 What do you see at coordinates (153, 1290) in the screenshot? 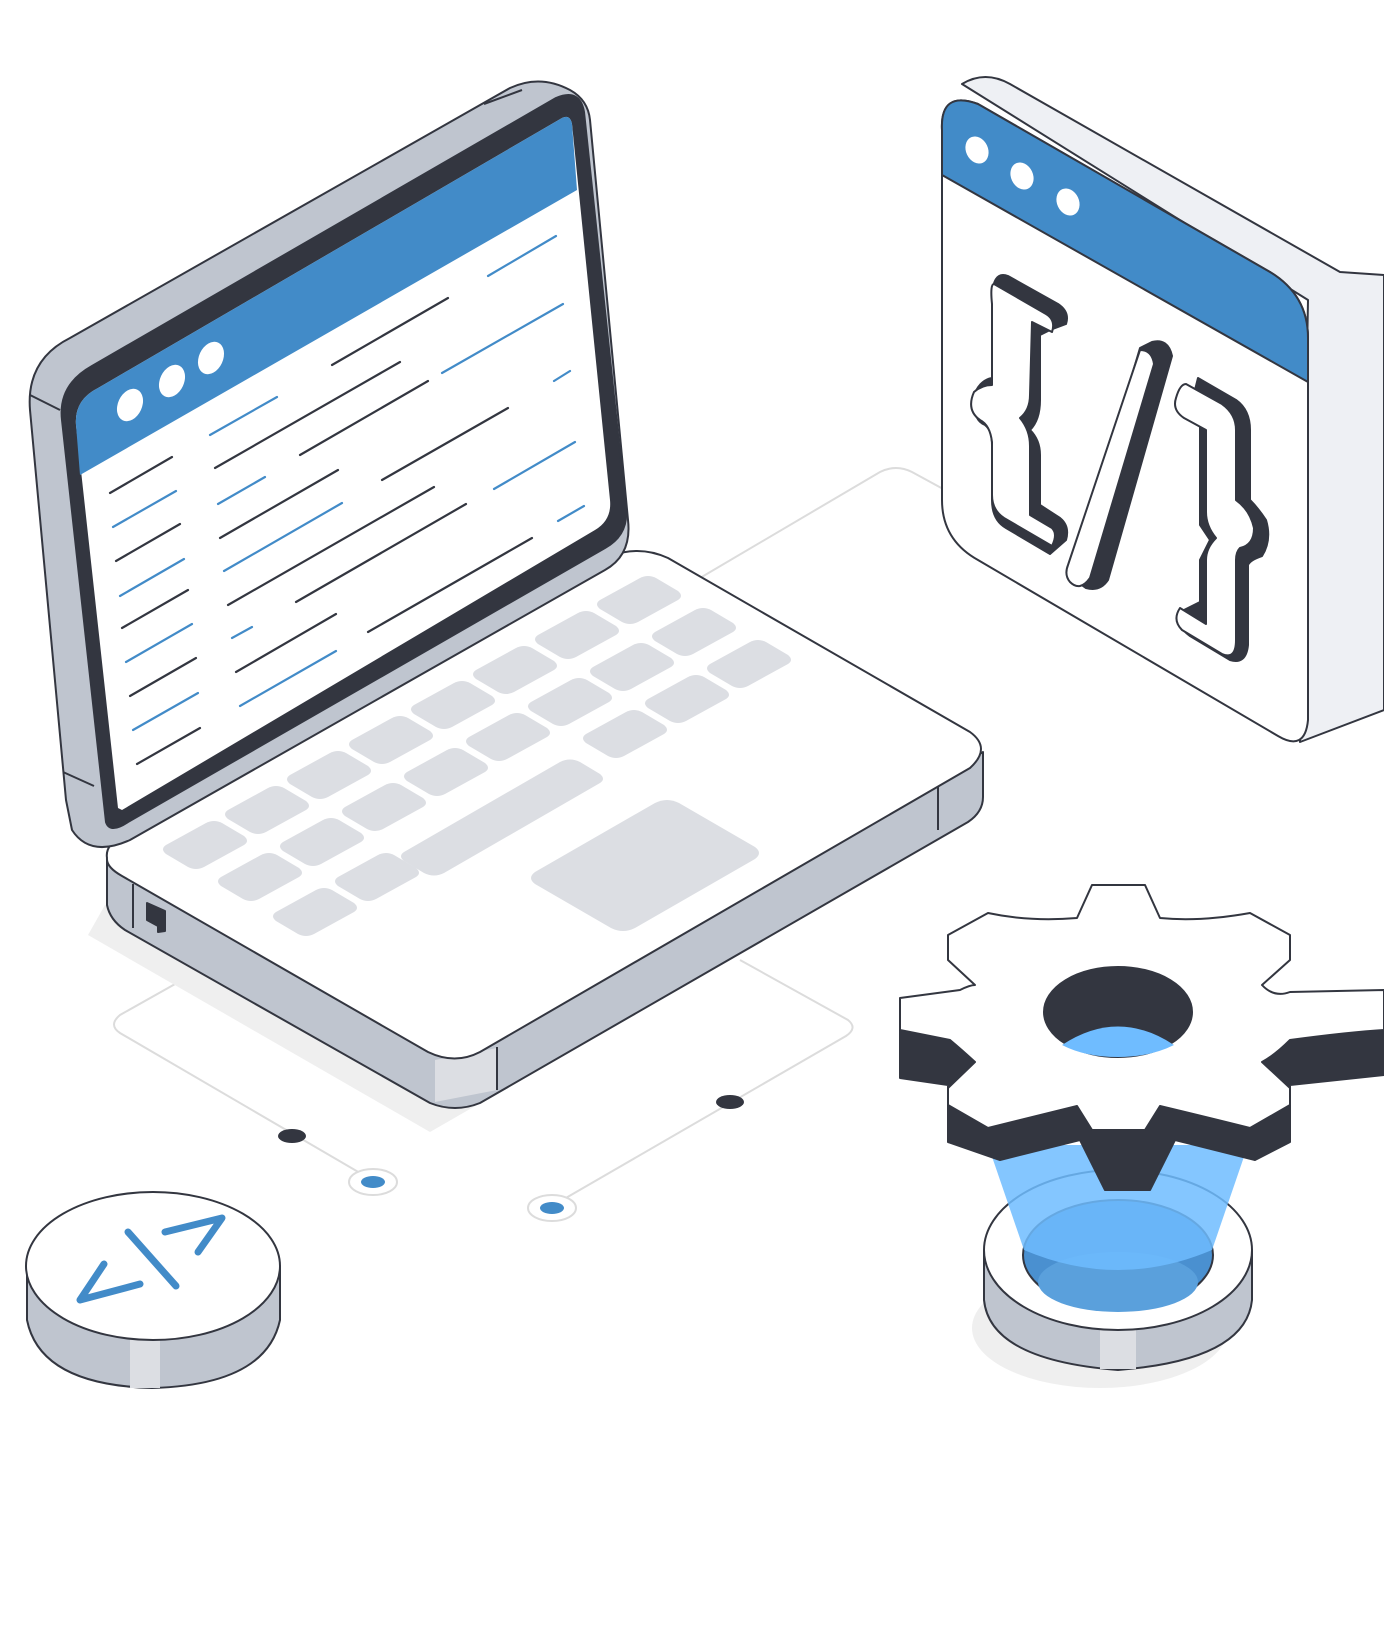
I see `code-token-icon` at bounding box center [153, 1290].